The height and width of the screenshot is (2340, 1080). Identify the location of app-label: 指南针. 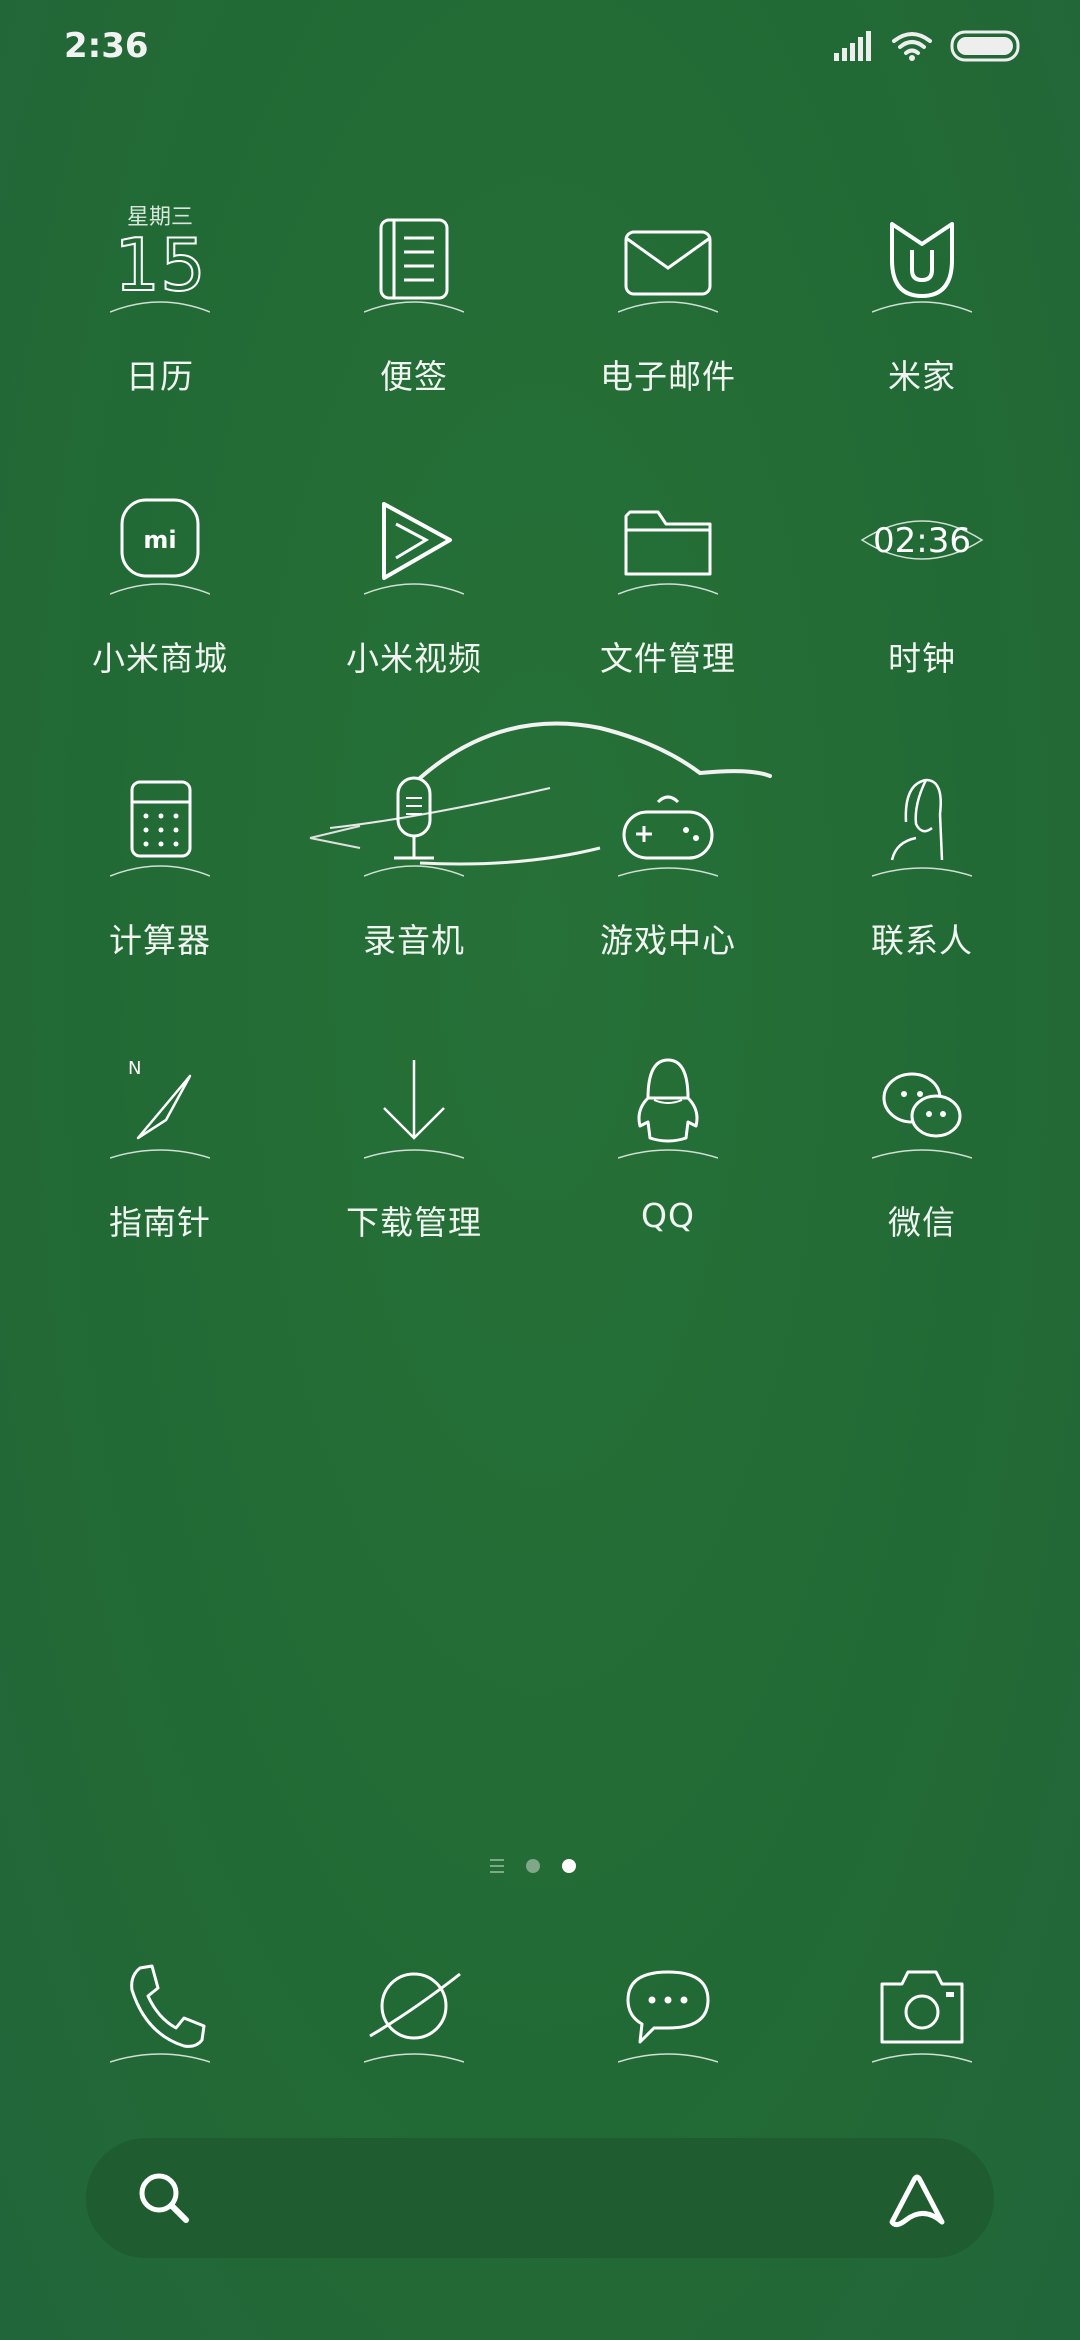
(160, 1222).